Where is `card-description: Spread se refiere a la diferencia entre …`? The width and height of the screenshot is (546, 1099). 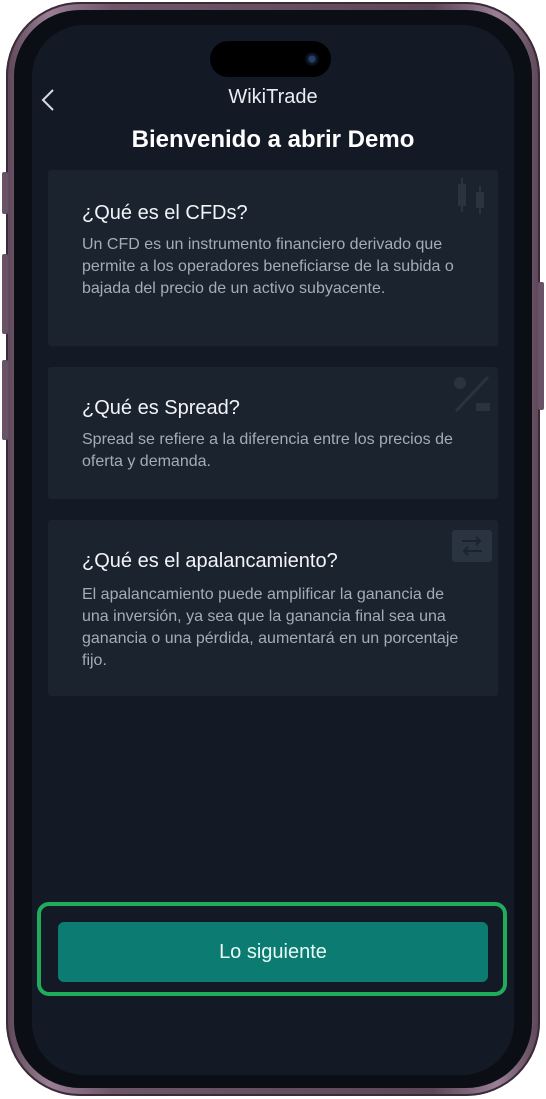 card-description: Spread se refiere a la diferencia entre … is located at coordinates (267, 450).